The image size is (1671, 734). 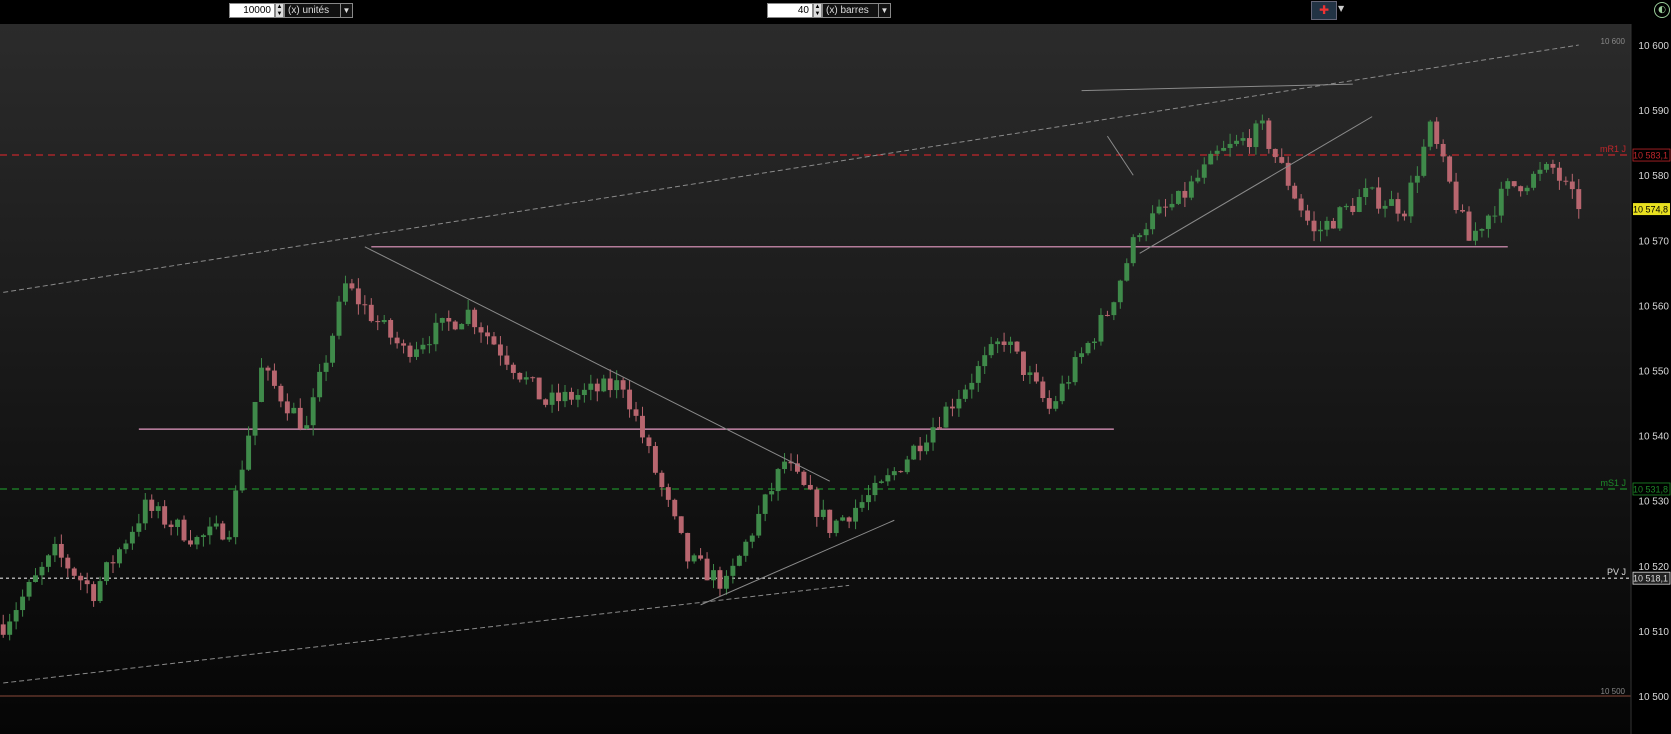 I want to click on last-price-label: 10 574,8, so click(x=1650, y=210).